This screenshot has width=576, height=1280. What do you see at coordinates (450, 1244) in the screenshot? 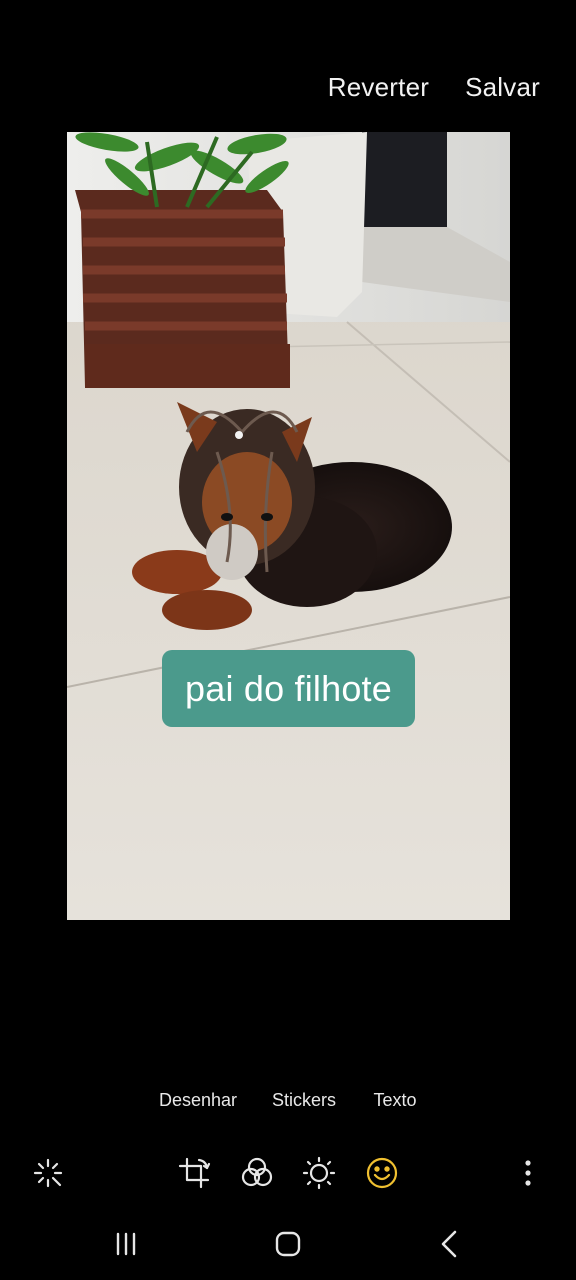
I see `back-icon` at bounding box center [450, 1244].